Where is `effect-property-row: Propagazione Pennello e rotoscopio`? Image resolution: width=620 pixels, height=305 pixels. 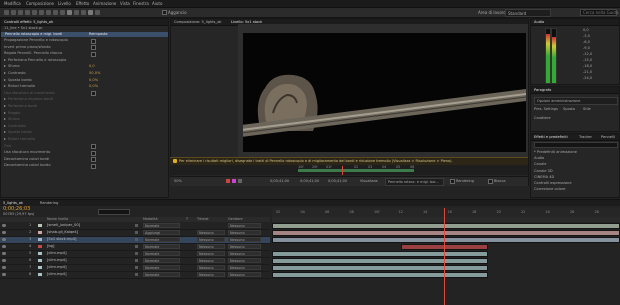 effect-property-row: Propagazione Pennello e rotoscopio is located at coordinates (36, 40).